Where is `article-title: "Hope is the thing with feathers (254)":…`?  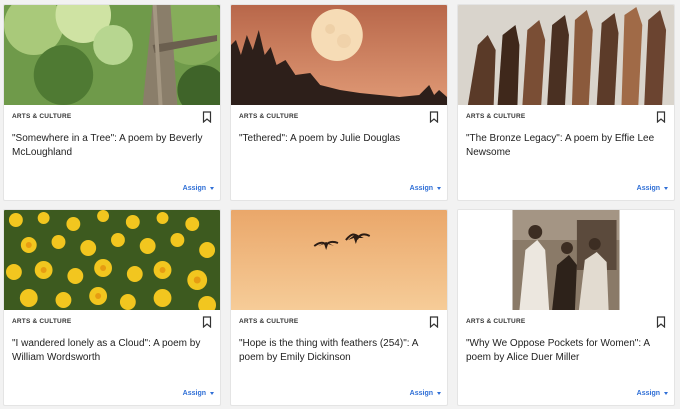 article-title: "Hope is the thing with feathers (254)":… is located at coordinates (339, 351).